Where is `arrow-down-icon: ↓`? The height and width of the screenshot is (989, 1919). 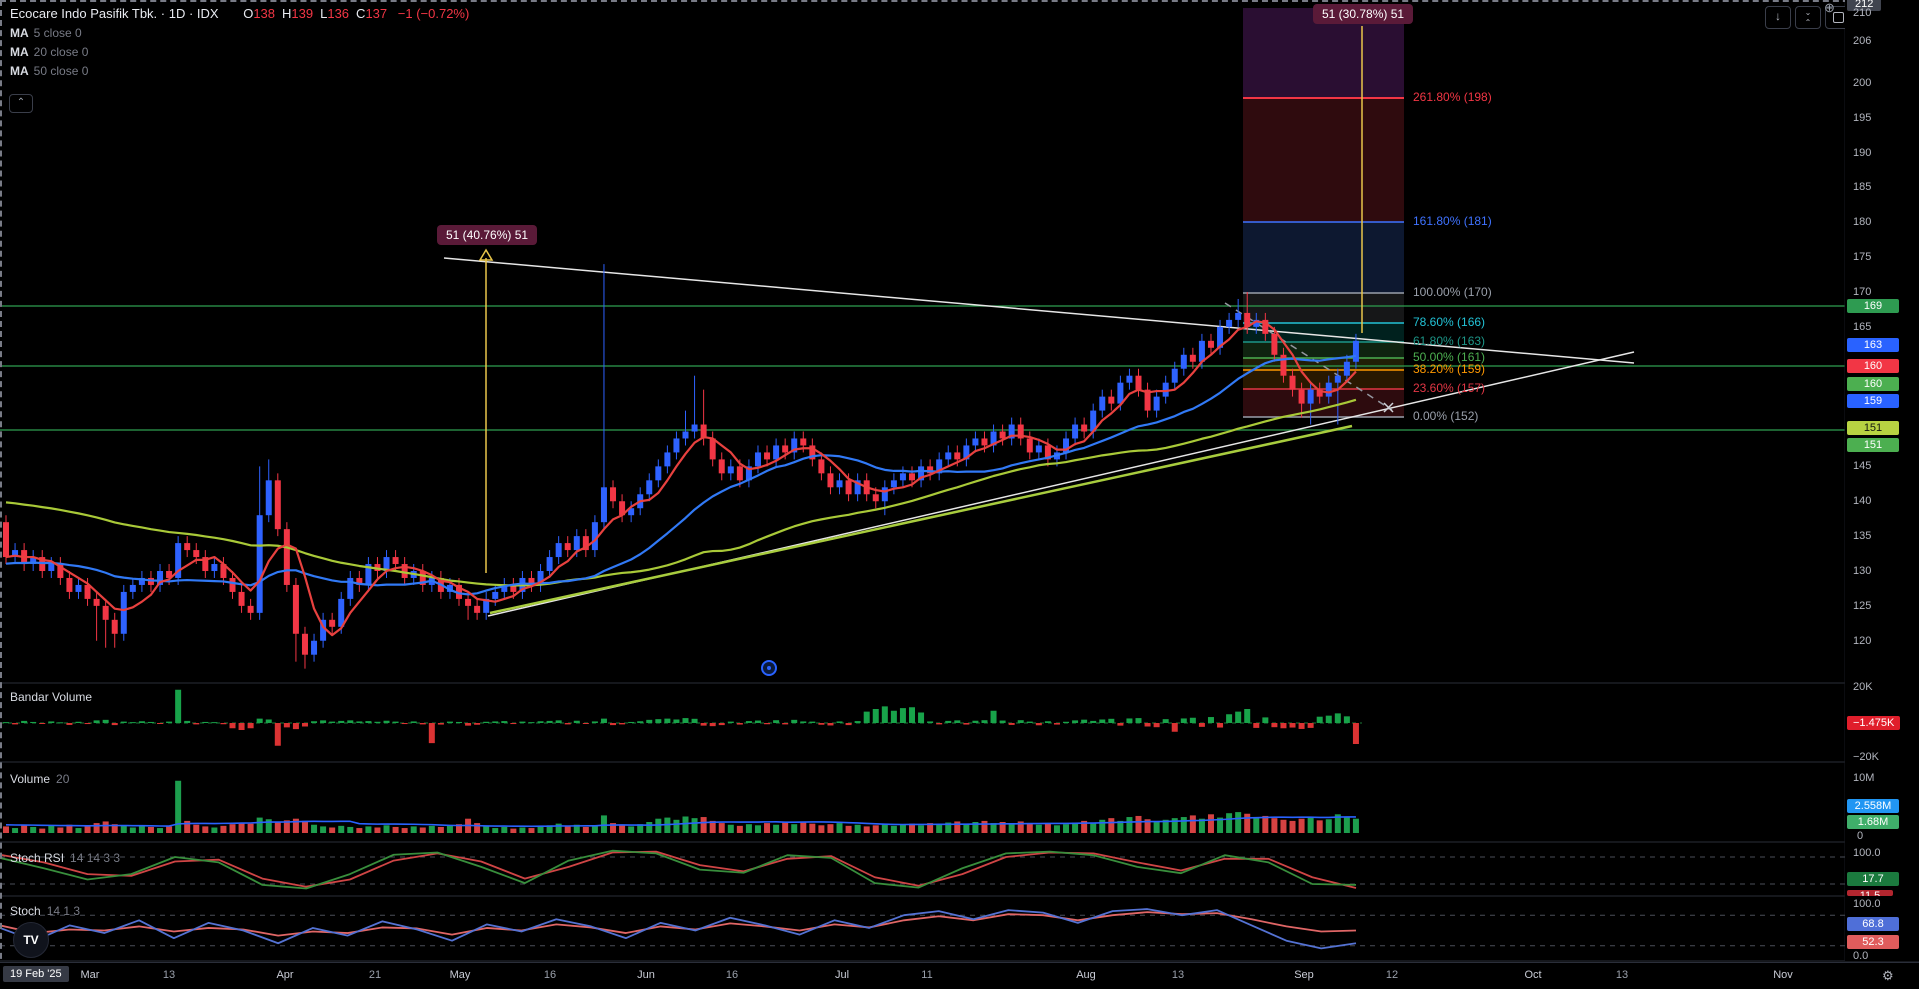
arrow-down-icon: ↓ is located at coordinates (1778, 17).